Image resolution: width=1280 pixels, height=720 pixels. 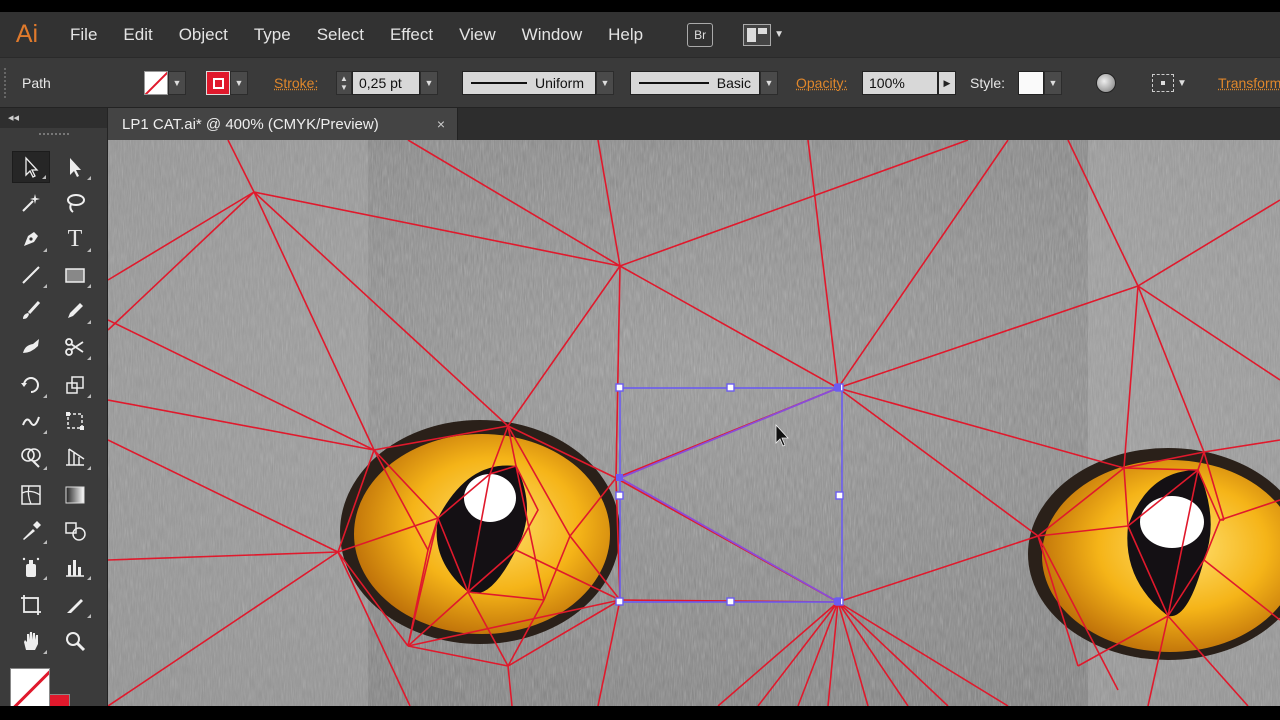 What do you see at coordinates (821, 83) in the screenshot?
I see `opacity-label-link: Opacity:` at bounding box center [821, 83].